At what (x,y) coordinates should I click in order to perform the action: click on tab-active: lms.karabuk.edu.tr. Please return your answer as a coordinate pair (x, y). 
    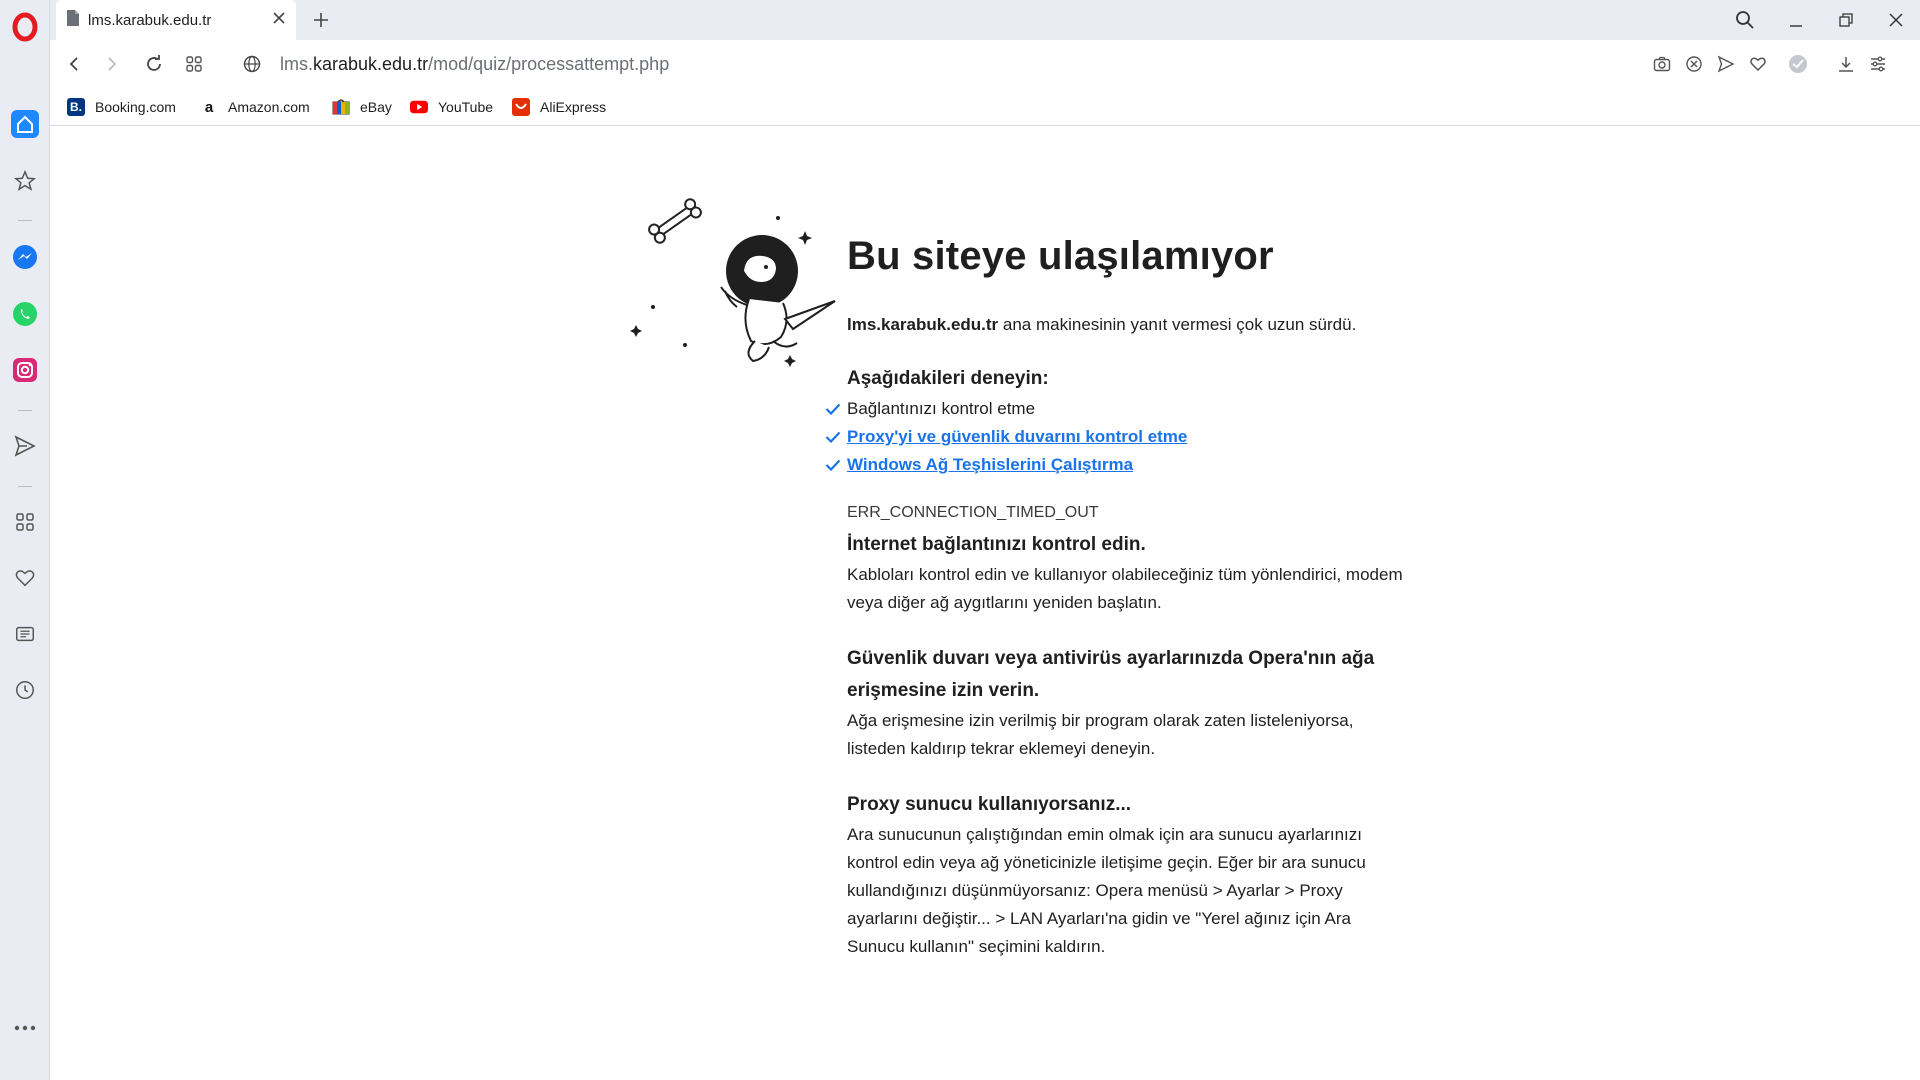
    Looking at the image, I should click on (176, 20).